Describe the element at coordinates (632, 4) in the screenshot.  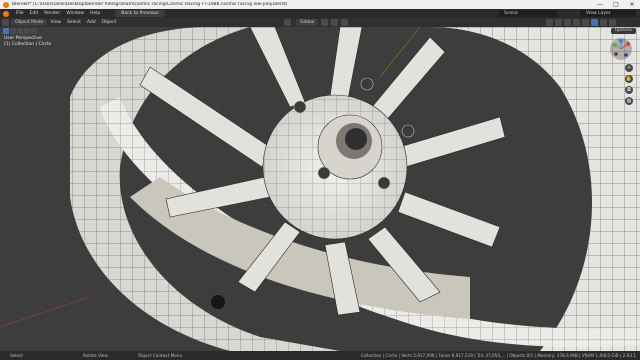
I see `close-button: ✕` at that location.